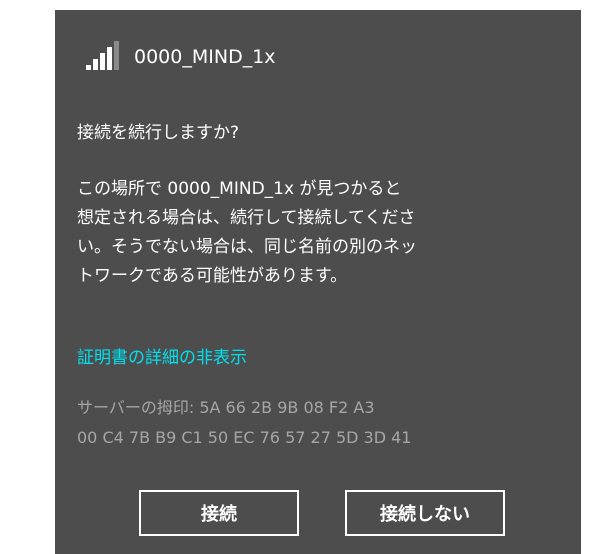  I want to click on continue-question: 接続を続行しますか?, so click(158, 133).